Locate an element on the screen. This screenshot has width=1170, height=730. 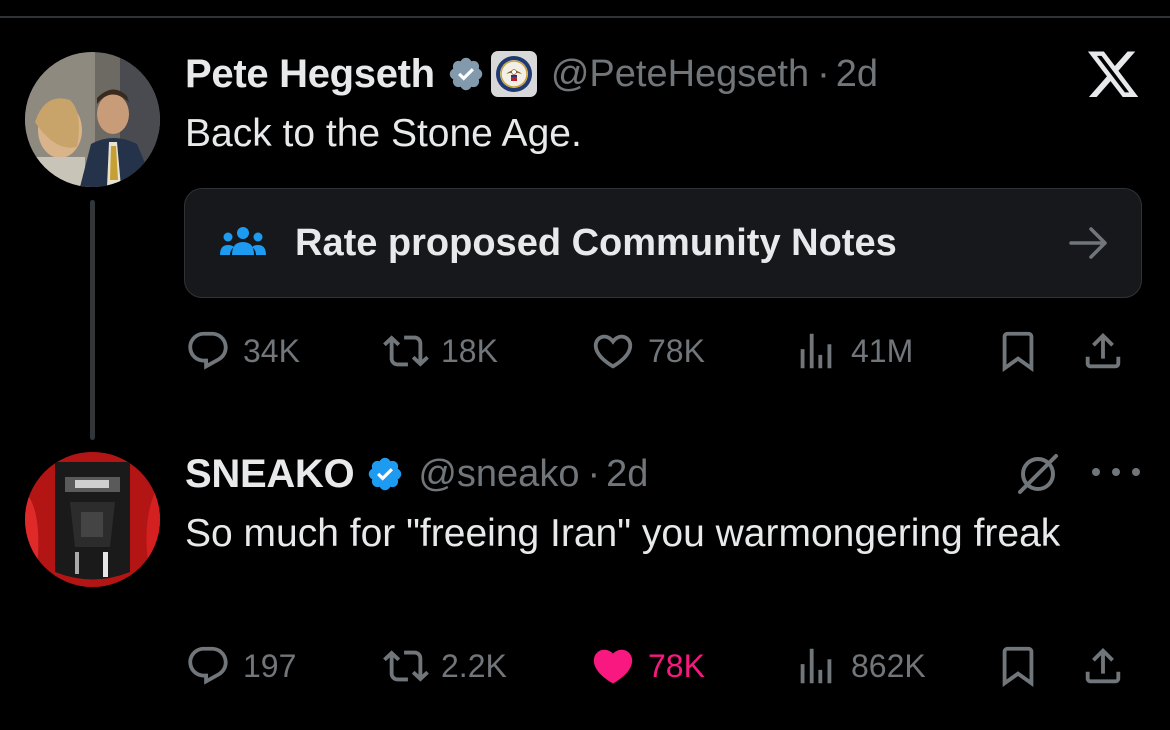
reply-count: 197 is located at coordinates (270, 665).